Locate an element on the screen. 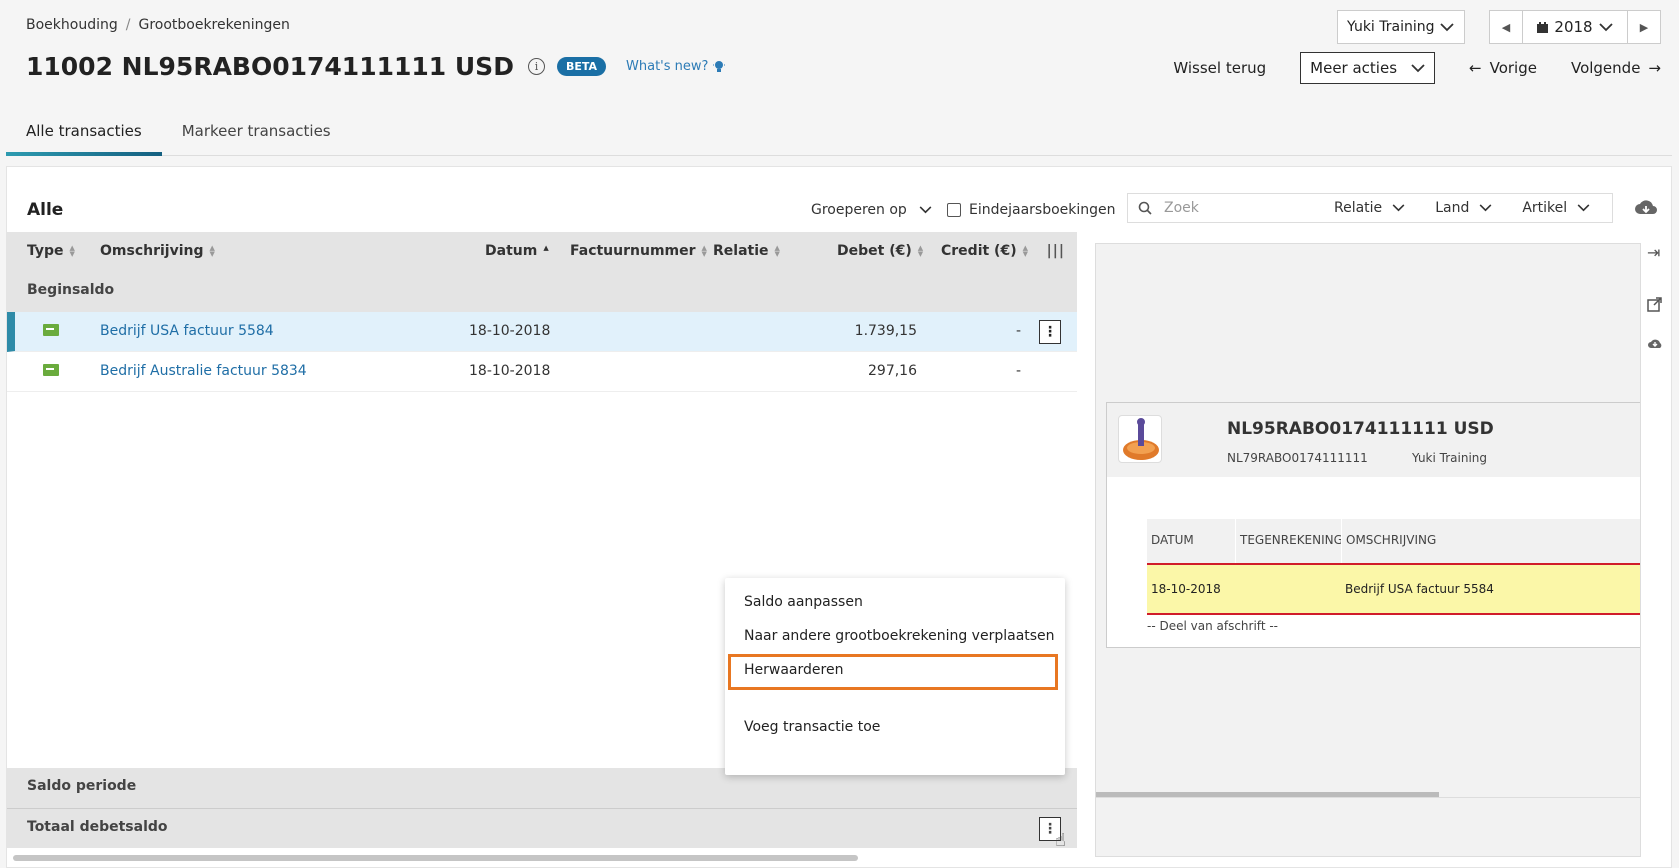  begin-saldo-row: Beginsaldo is located at coordinates (542, 292).